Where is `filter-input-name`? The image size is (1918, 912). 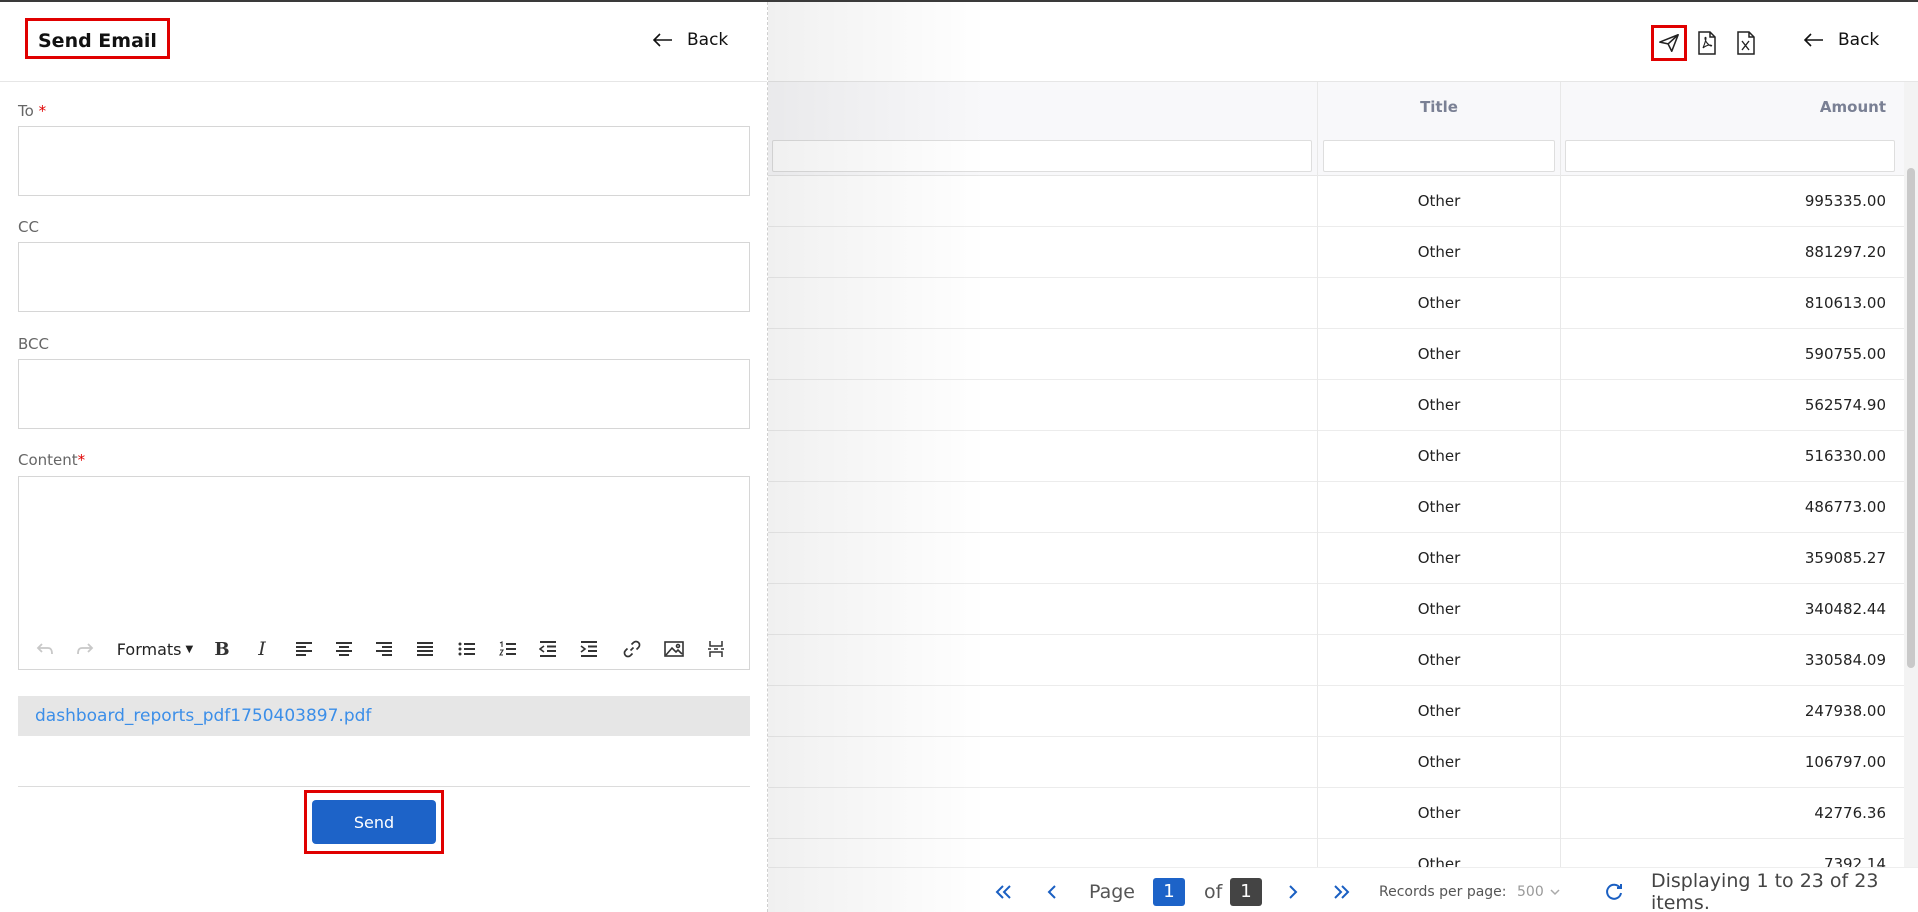 filter-input-name is located at coordinates (1042, 156).